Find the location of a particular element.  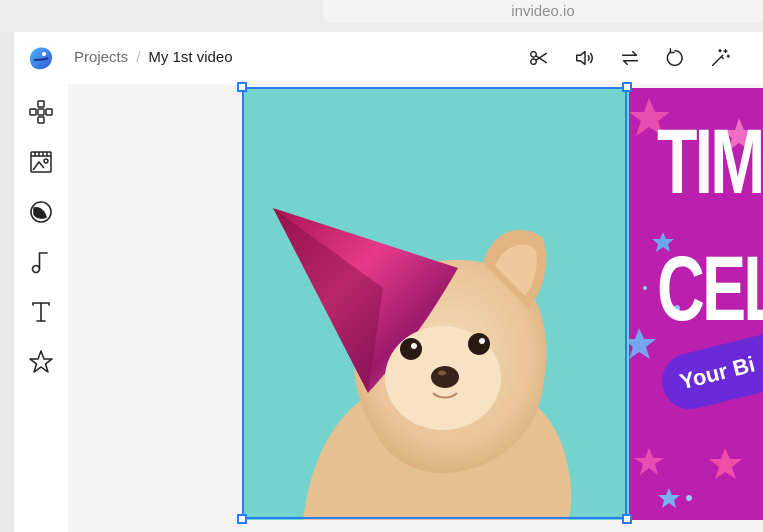

text-icon is located at coordinates (41, 312).